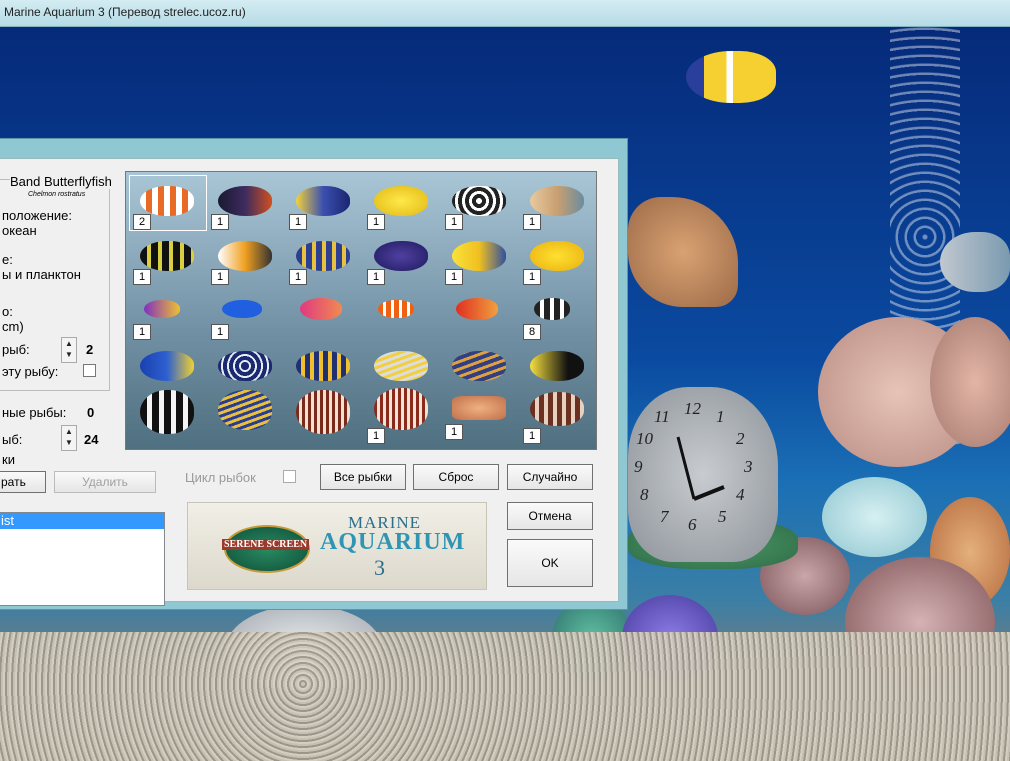 The image size is (1010, 761). What do you see at coordinates (168, 203) in the screenshot?
I see `fish-cell: 2` at bounding box center [168, 203].